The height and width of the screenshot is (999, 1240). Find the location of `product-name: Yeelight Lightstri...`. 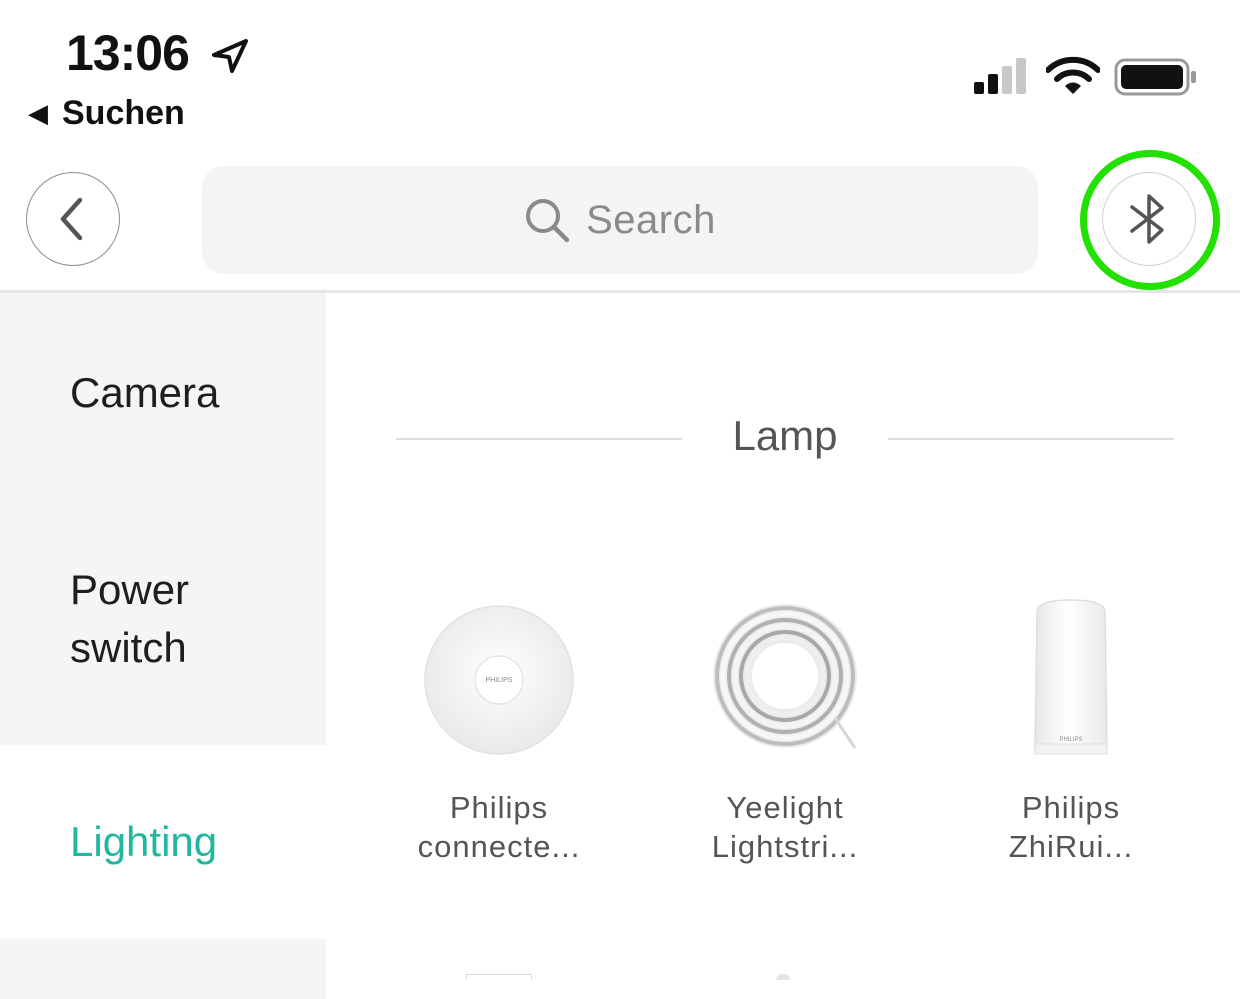

product-name: Yeelight Lightstri... is located at coordinates (785, 827).